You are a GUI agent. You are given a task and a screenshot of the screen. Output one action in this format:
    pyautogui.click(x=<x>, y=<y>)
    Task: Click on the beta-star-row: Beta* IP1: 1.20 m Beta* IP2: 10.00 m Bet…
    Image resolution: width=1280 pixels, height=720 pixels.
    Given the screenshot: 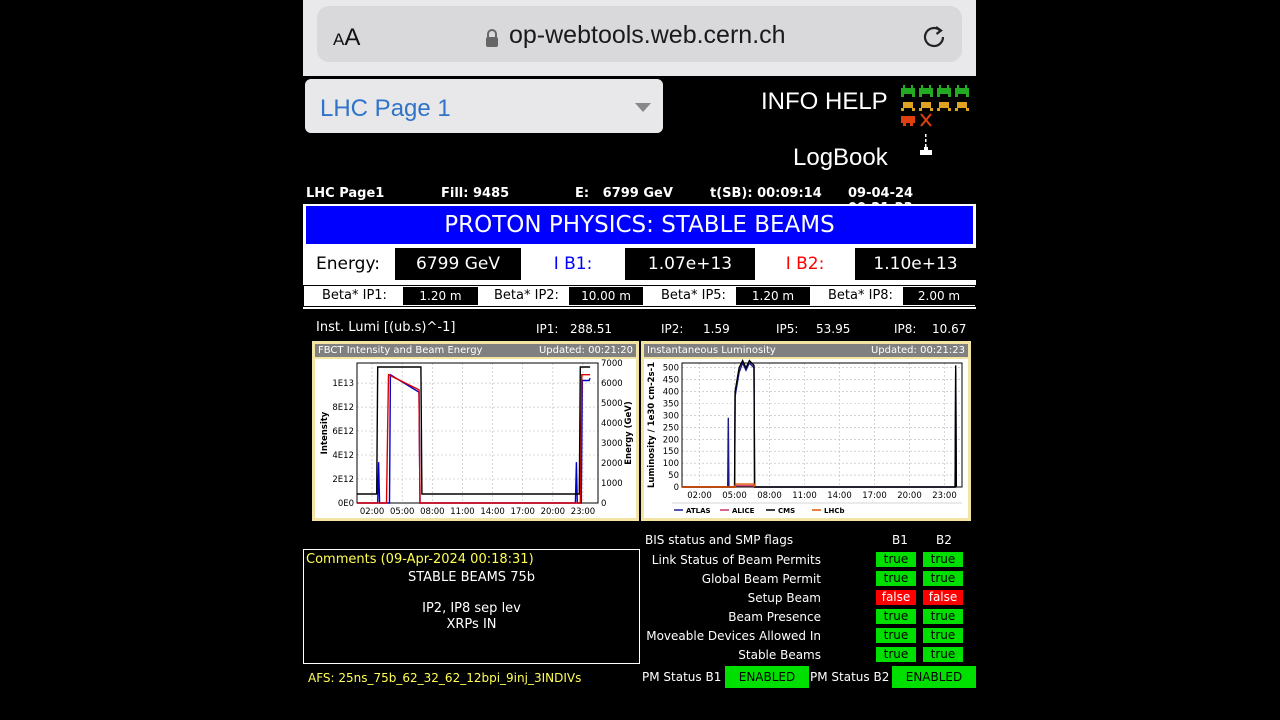 What is the action you would take?
    pyautogui.click(x=639, y=296)
    